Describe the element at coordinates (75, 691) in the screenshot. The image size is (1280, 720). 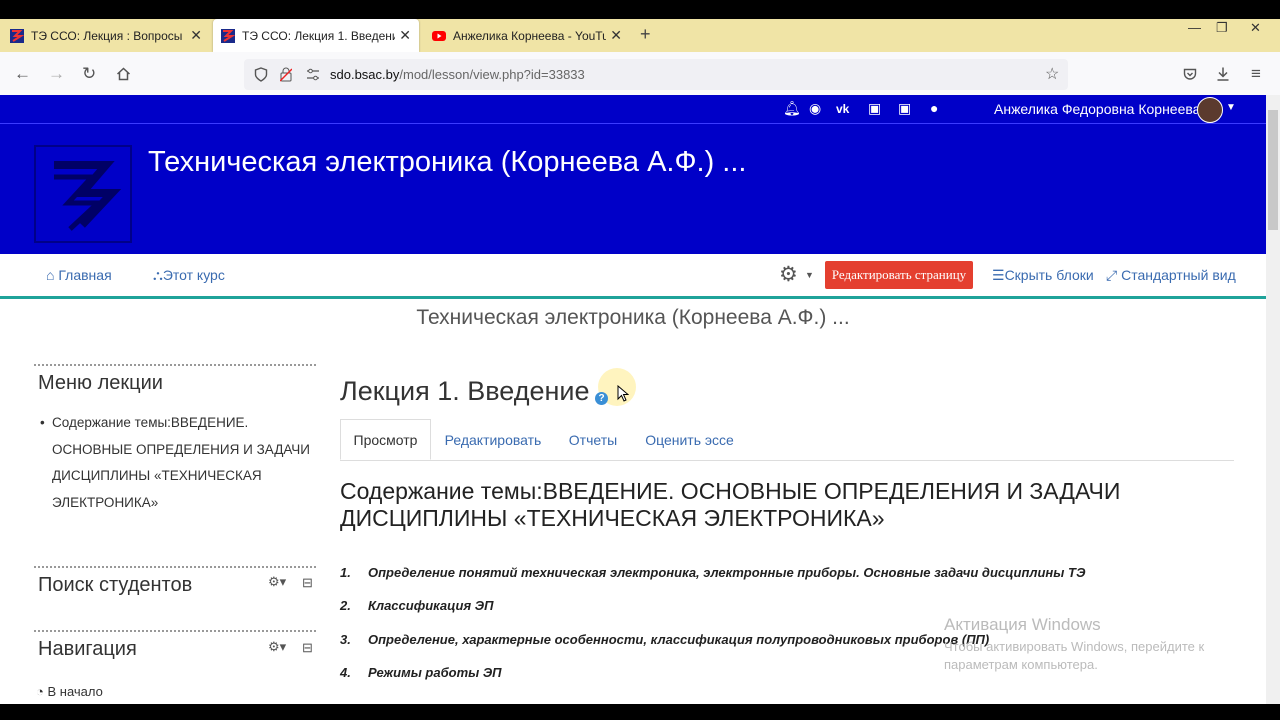
I see `nav-item-home-label: В начало` at that location.